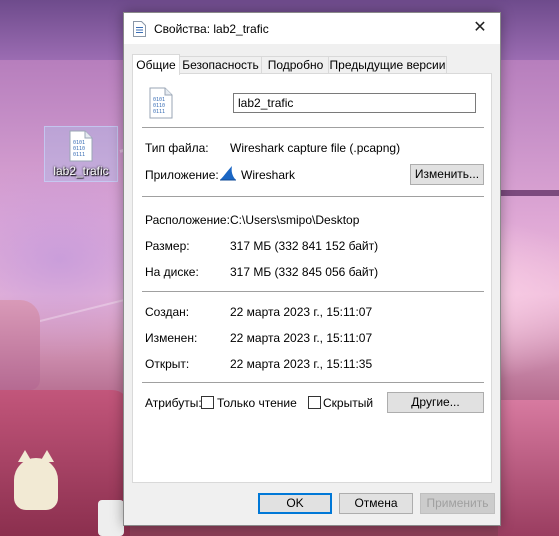  Describe the element at coordinates (111, 518) in the screenshot. I see `wallpaper-object` at that location.